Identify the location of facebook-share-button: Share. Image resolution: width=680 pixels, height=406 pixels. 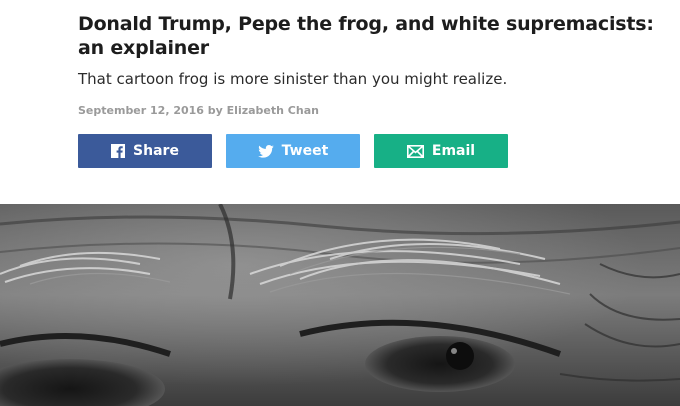
(145, 151).